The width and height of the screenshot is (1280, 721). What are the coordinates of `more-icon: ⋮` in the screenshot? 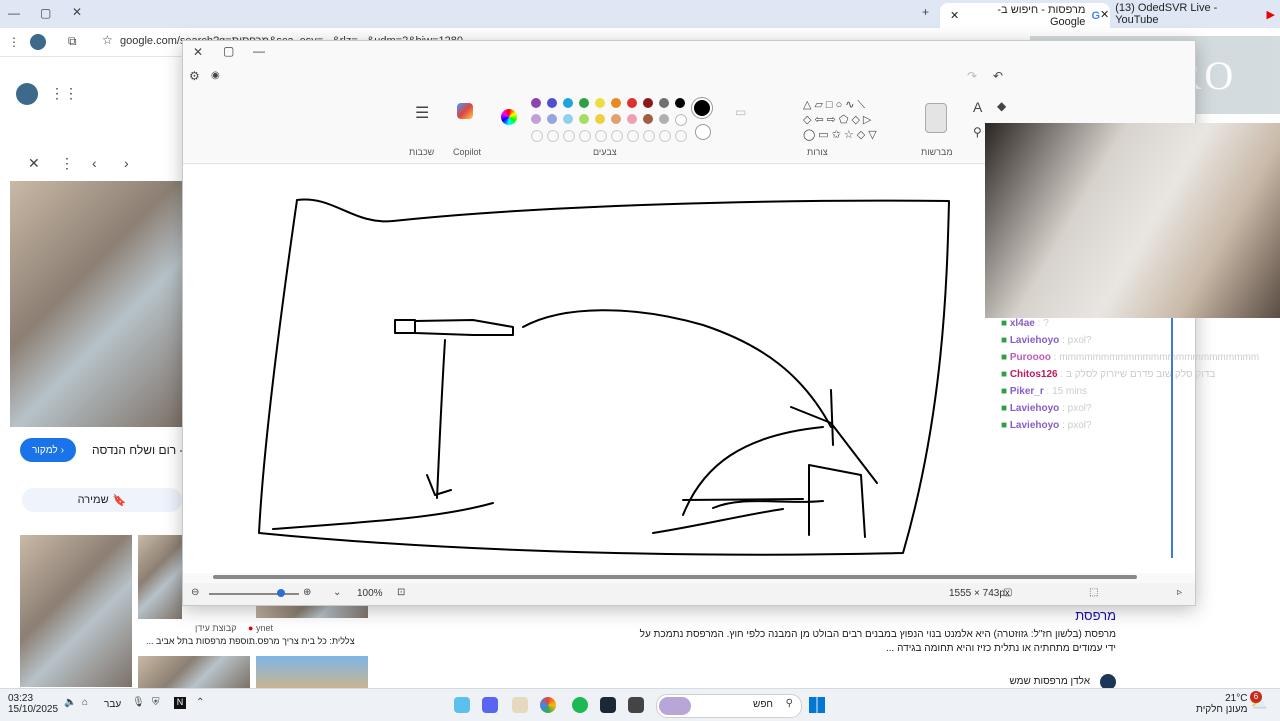 It's located at (67, 163).